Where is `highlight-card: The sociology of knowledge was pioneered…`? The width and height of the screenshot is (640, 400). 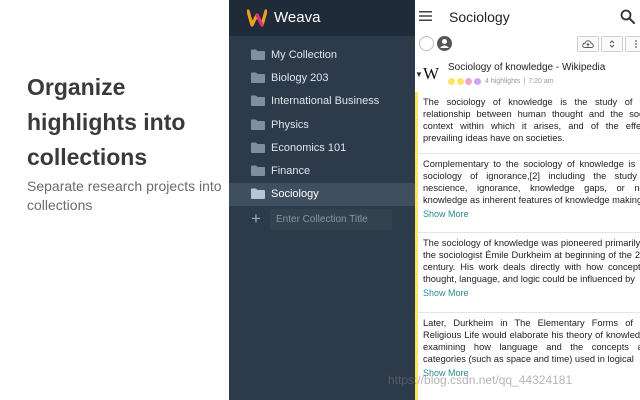 highlight-card: The sociology of knowledge was pioneered… is located at coordinates (527, 273).